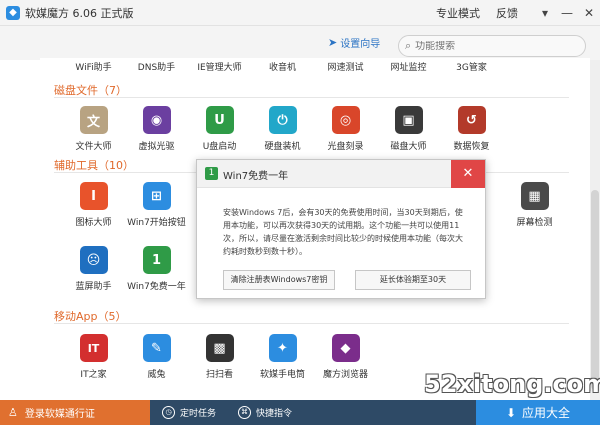  Describe the element at coordinates (90, 316) in the screenshot. I see `section-title-mobile: 移动App（5）` at that location.